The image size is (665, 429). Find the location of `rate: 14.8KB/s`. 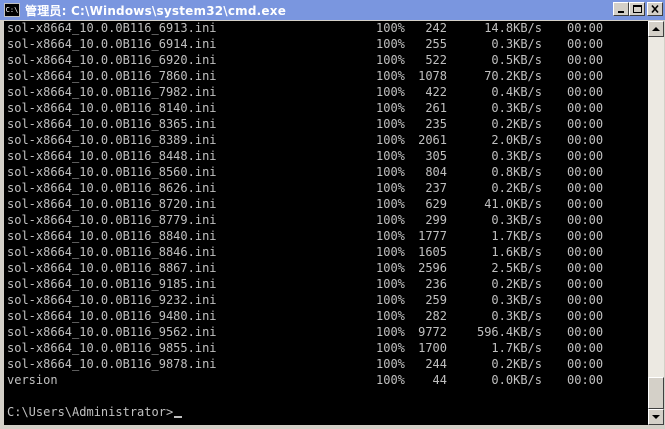

rate: 14.8KB/s is located at coordinates (513, 28).